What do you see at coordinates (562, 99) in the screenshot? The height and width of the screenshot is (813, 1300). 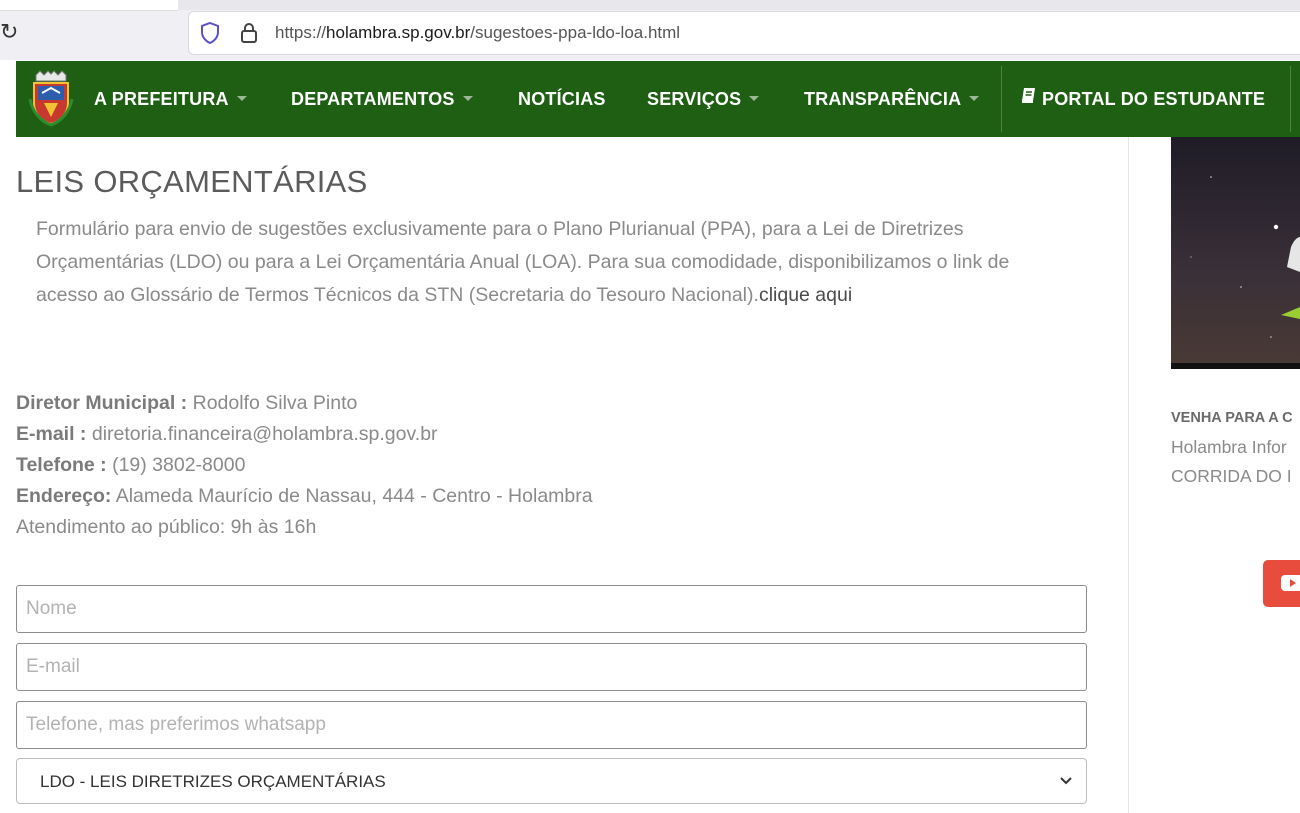 I see `nav-noticias: NOTÍCIAS` at bounding box center [562, 99].